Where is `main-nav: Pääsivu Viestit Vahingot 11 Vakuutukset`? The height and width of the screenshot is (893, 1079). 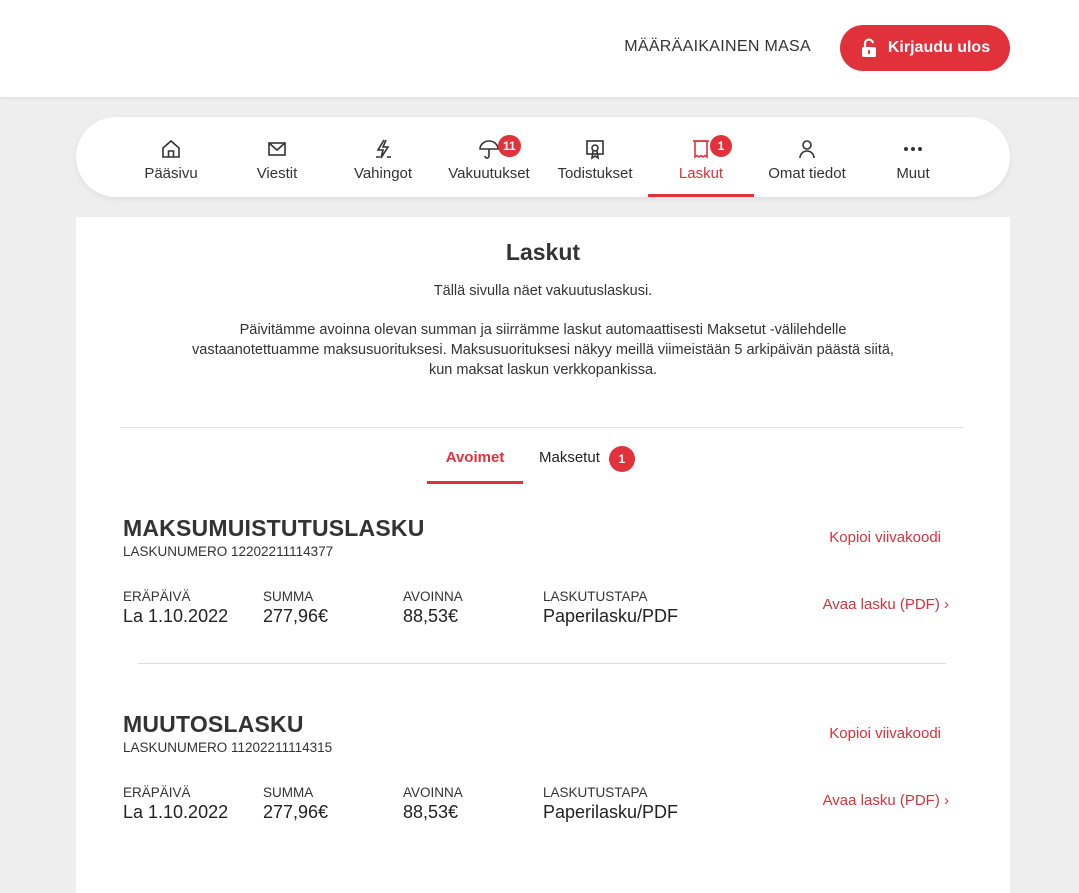
main-nav: Pääsivu Viestit Vahingot 11 Vakuutukset is located at coordinates (543, 157).